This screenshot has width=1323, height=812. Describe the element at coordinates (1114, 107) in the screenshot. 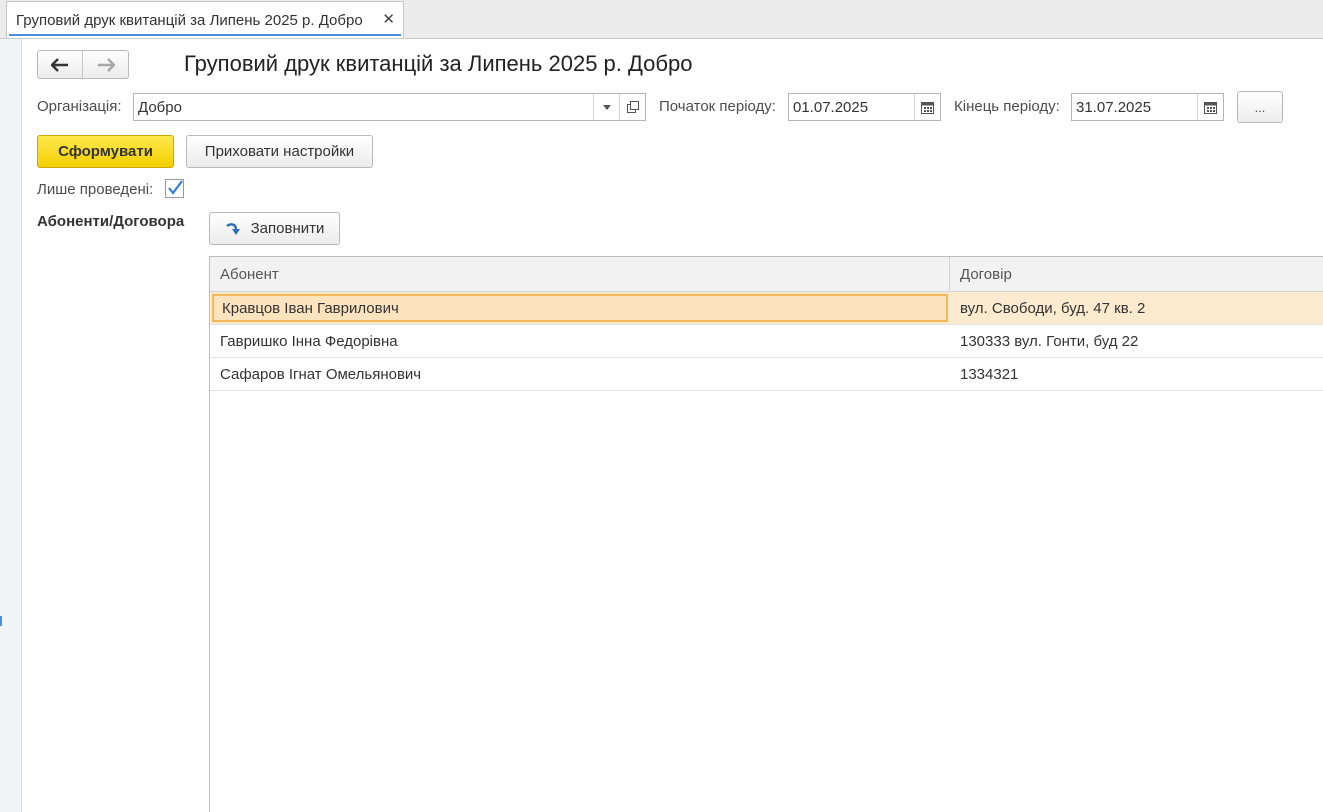

I see `period-end-value: 31.07.2025` at that location.